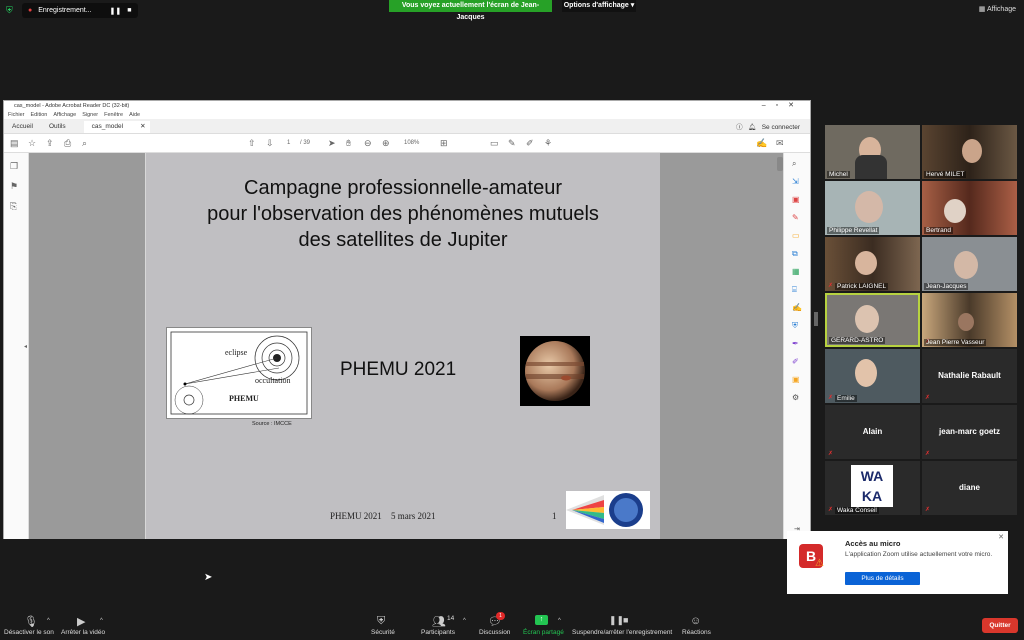 This screenshot has height=640, width=1024. I want to click on microphone-icon: 🎙︎, so click(31, 621).